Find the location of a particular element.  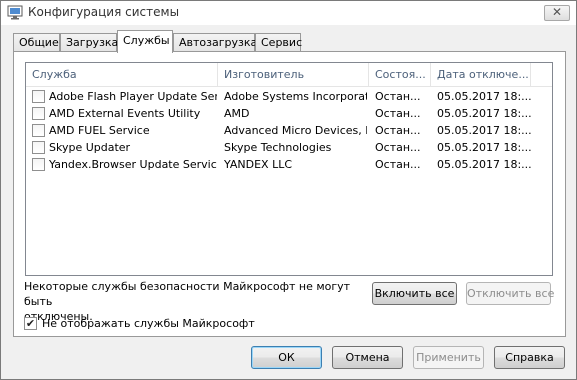

tab-boot: Загрузка is located at coordinates (89, 42).